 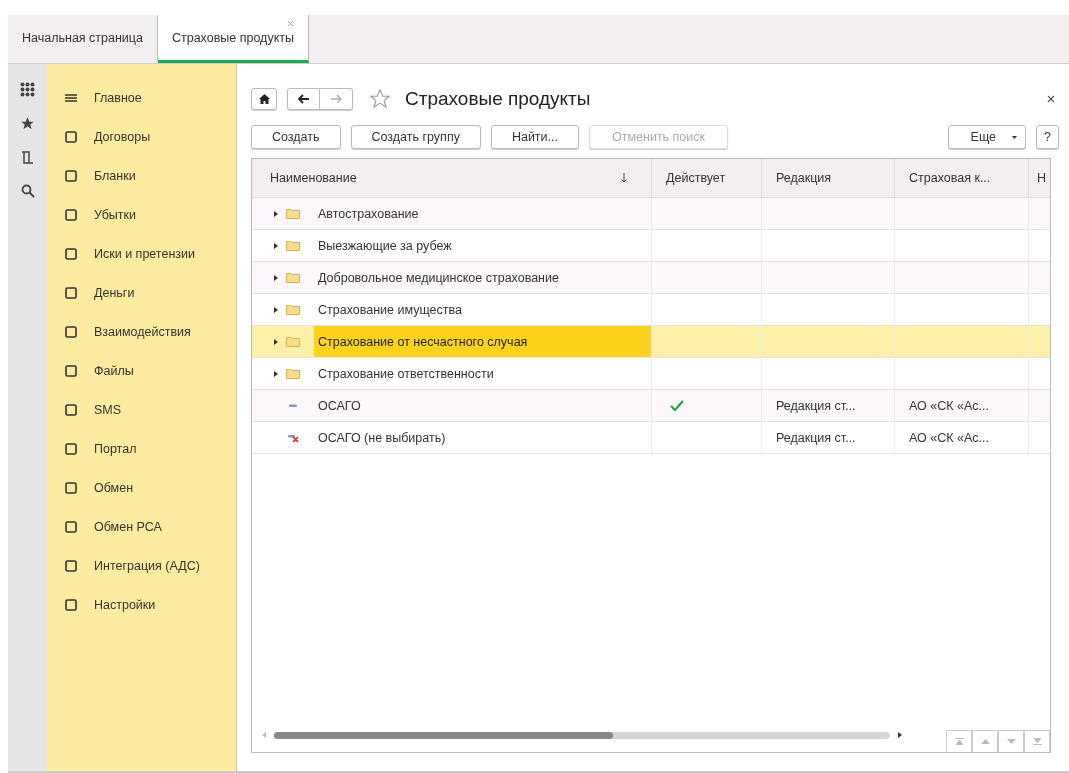 I want to click on search-icon, so click(x=27, y=191).